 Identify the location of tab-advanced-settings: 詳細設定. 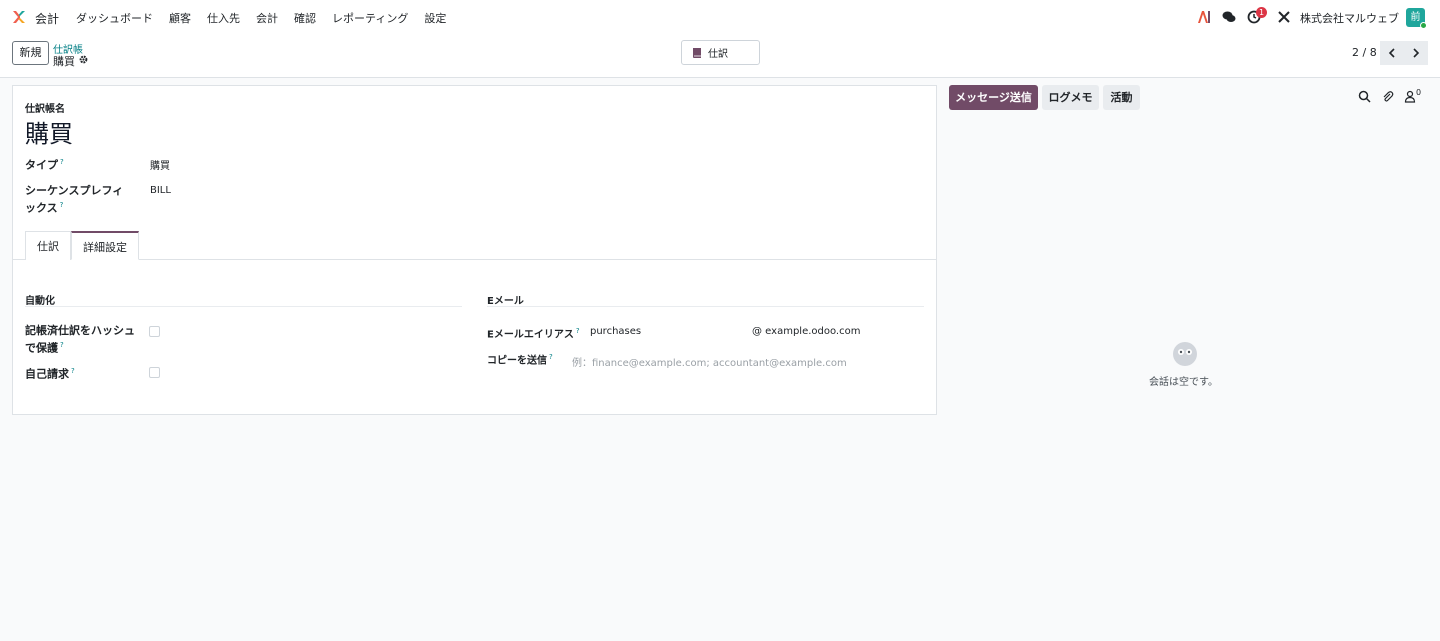
(105, 245).